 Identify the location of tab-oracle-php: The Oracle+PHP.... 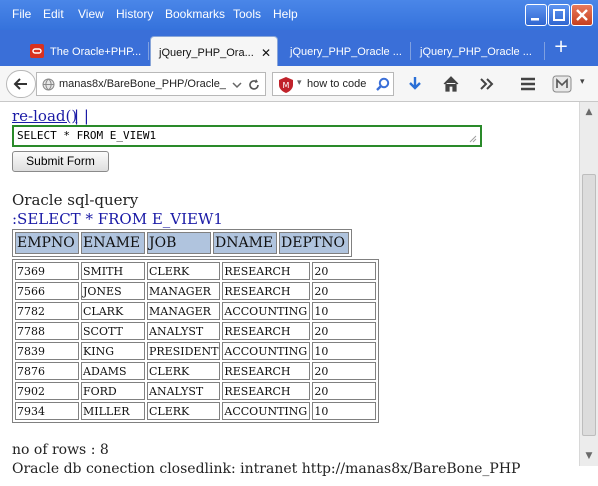
(84, 51).